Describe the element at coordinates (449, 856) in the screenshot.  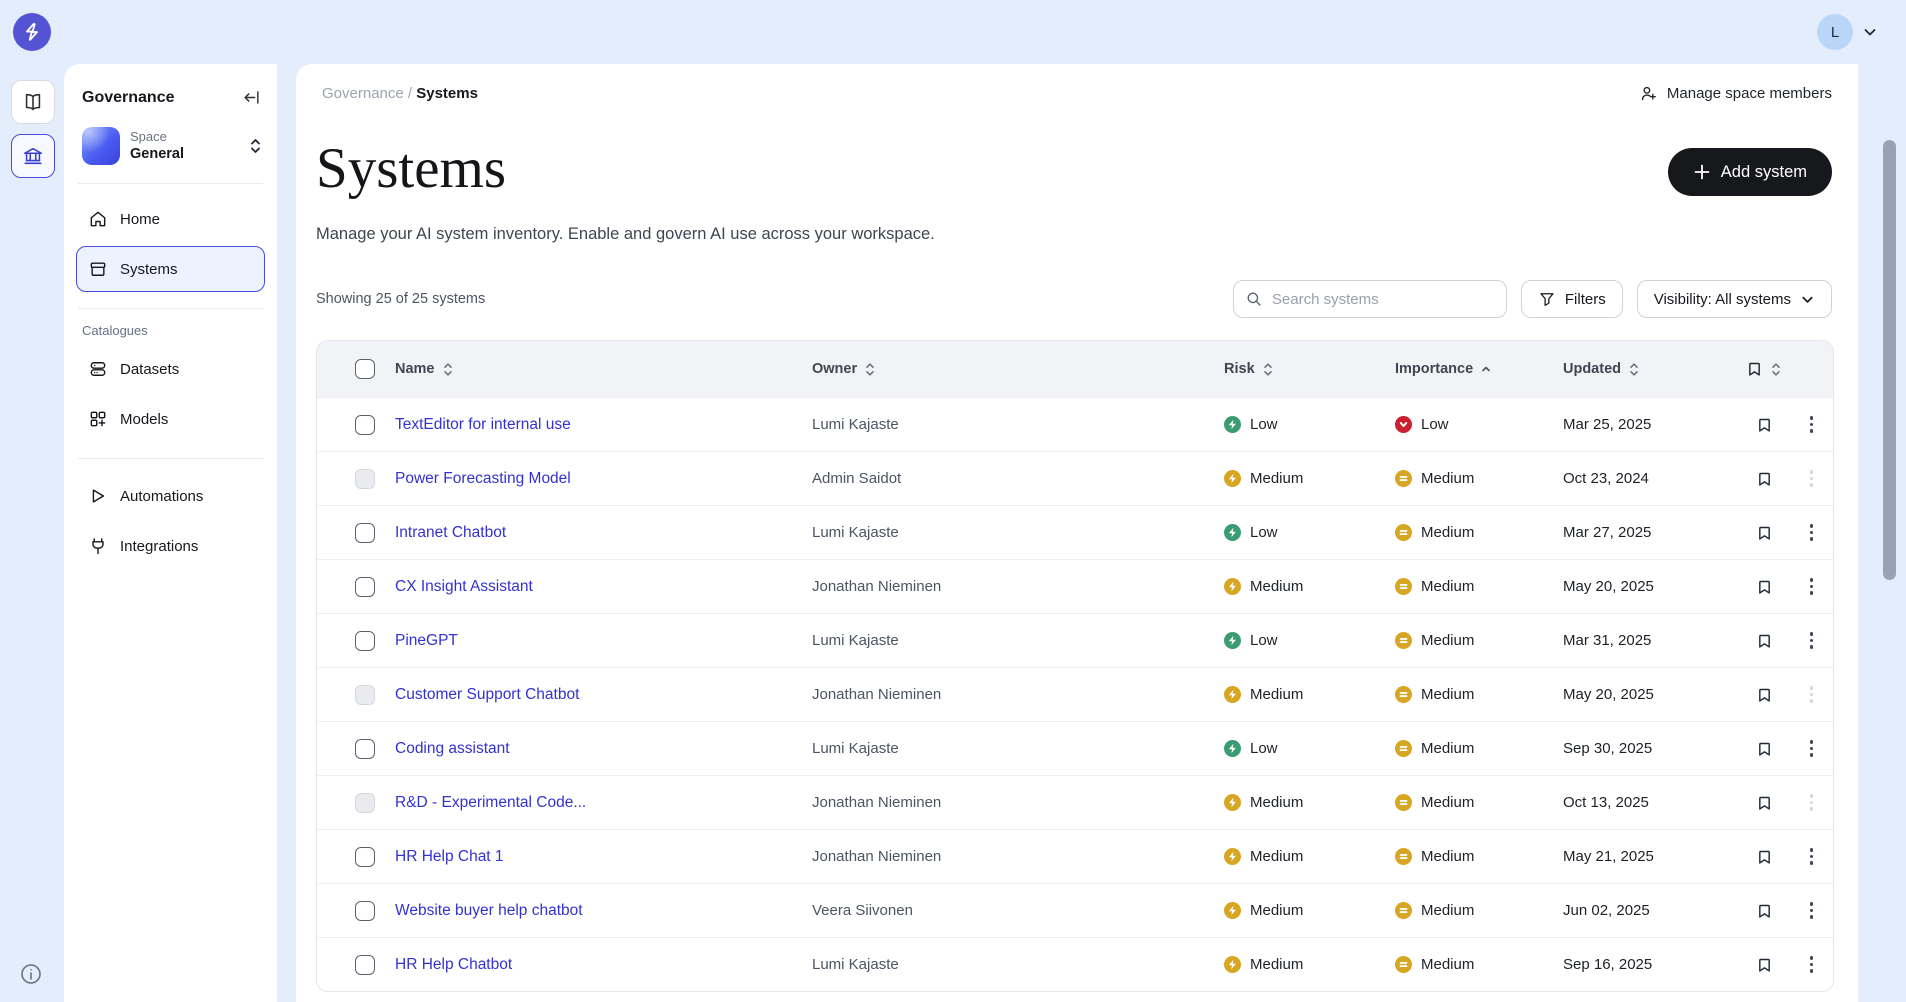
I see `system-name-link: HR Help Chat 1` at that location.